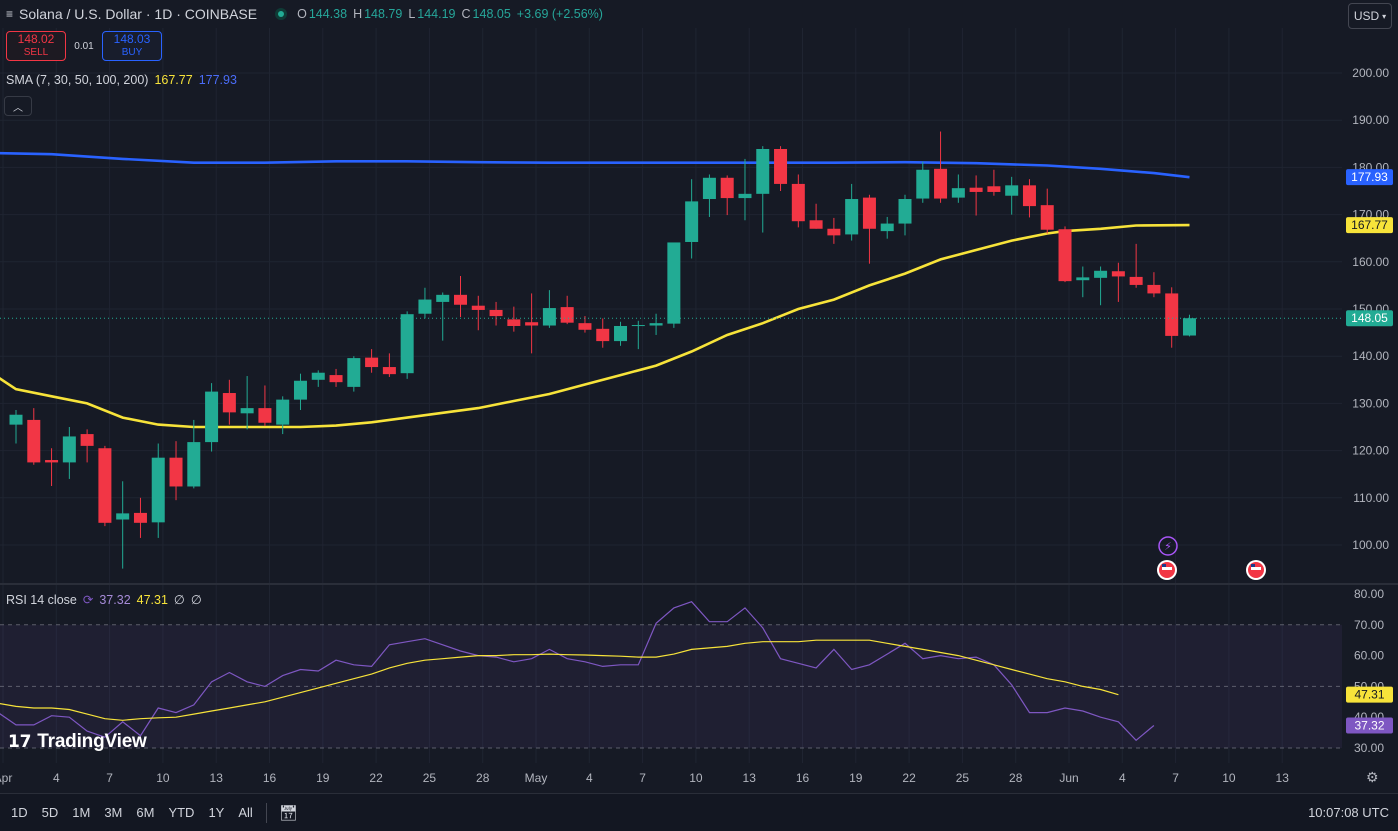 This screenshot has height=831, width=1398. Describe the element at coordinates (179, 600) in the screenshot. I see `rsi-empty-1: ∅` at that location.